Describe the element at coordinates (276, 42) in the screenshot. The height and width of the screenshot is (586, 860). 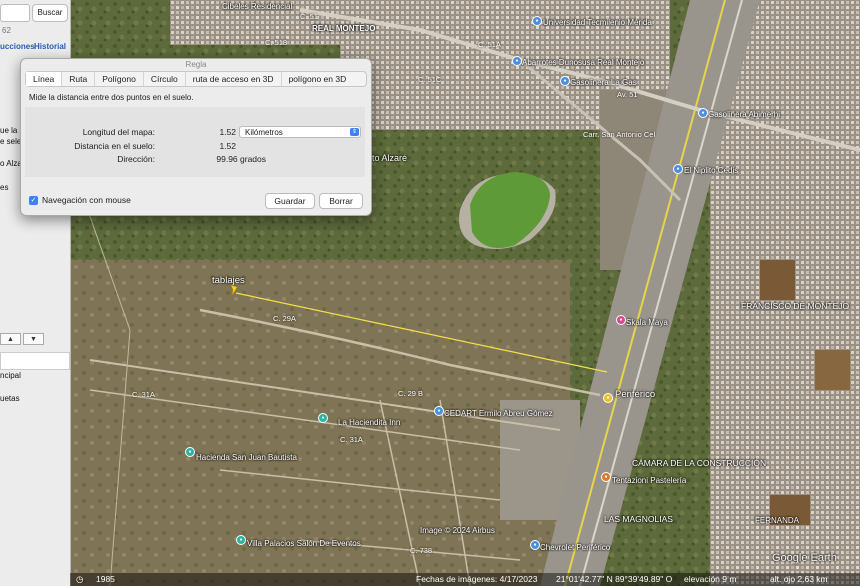
I see `road-c518: C. 518` at that location.